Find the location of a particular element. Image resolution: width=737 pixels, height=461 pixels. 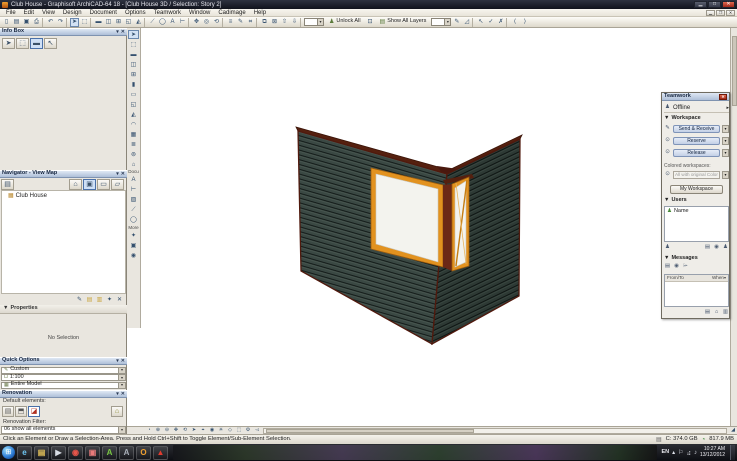

toolbox-mesh-icon: ▦ is located at coordinates (133, 134).